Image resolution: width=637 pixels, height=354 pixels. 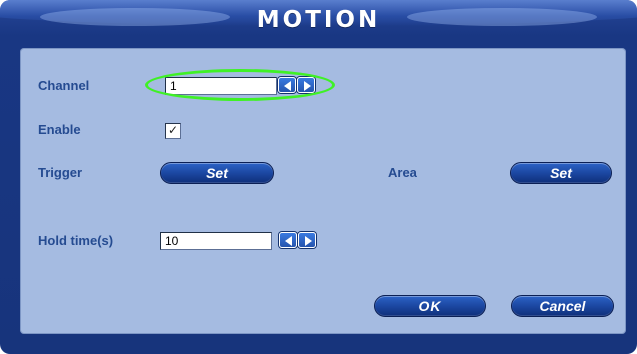 What do you see at coordinates (217, 173) in the screenshot?
I see `trigger-set-button: Set` at bounding box center [217, 173].